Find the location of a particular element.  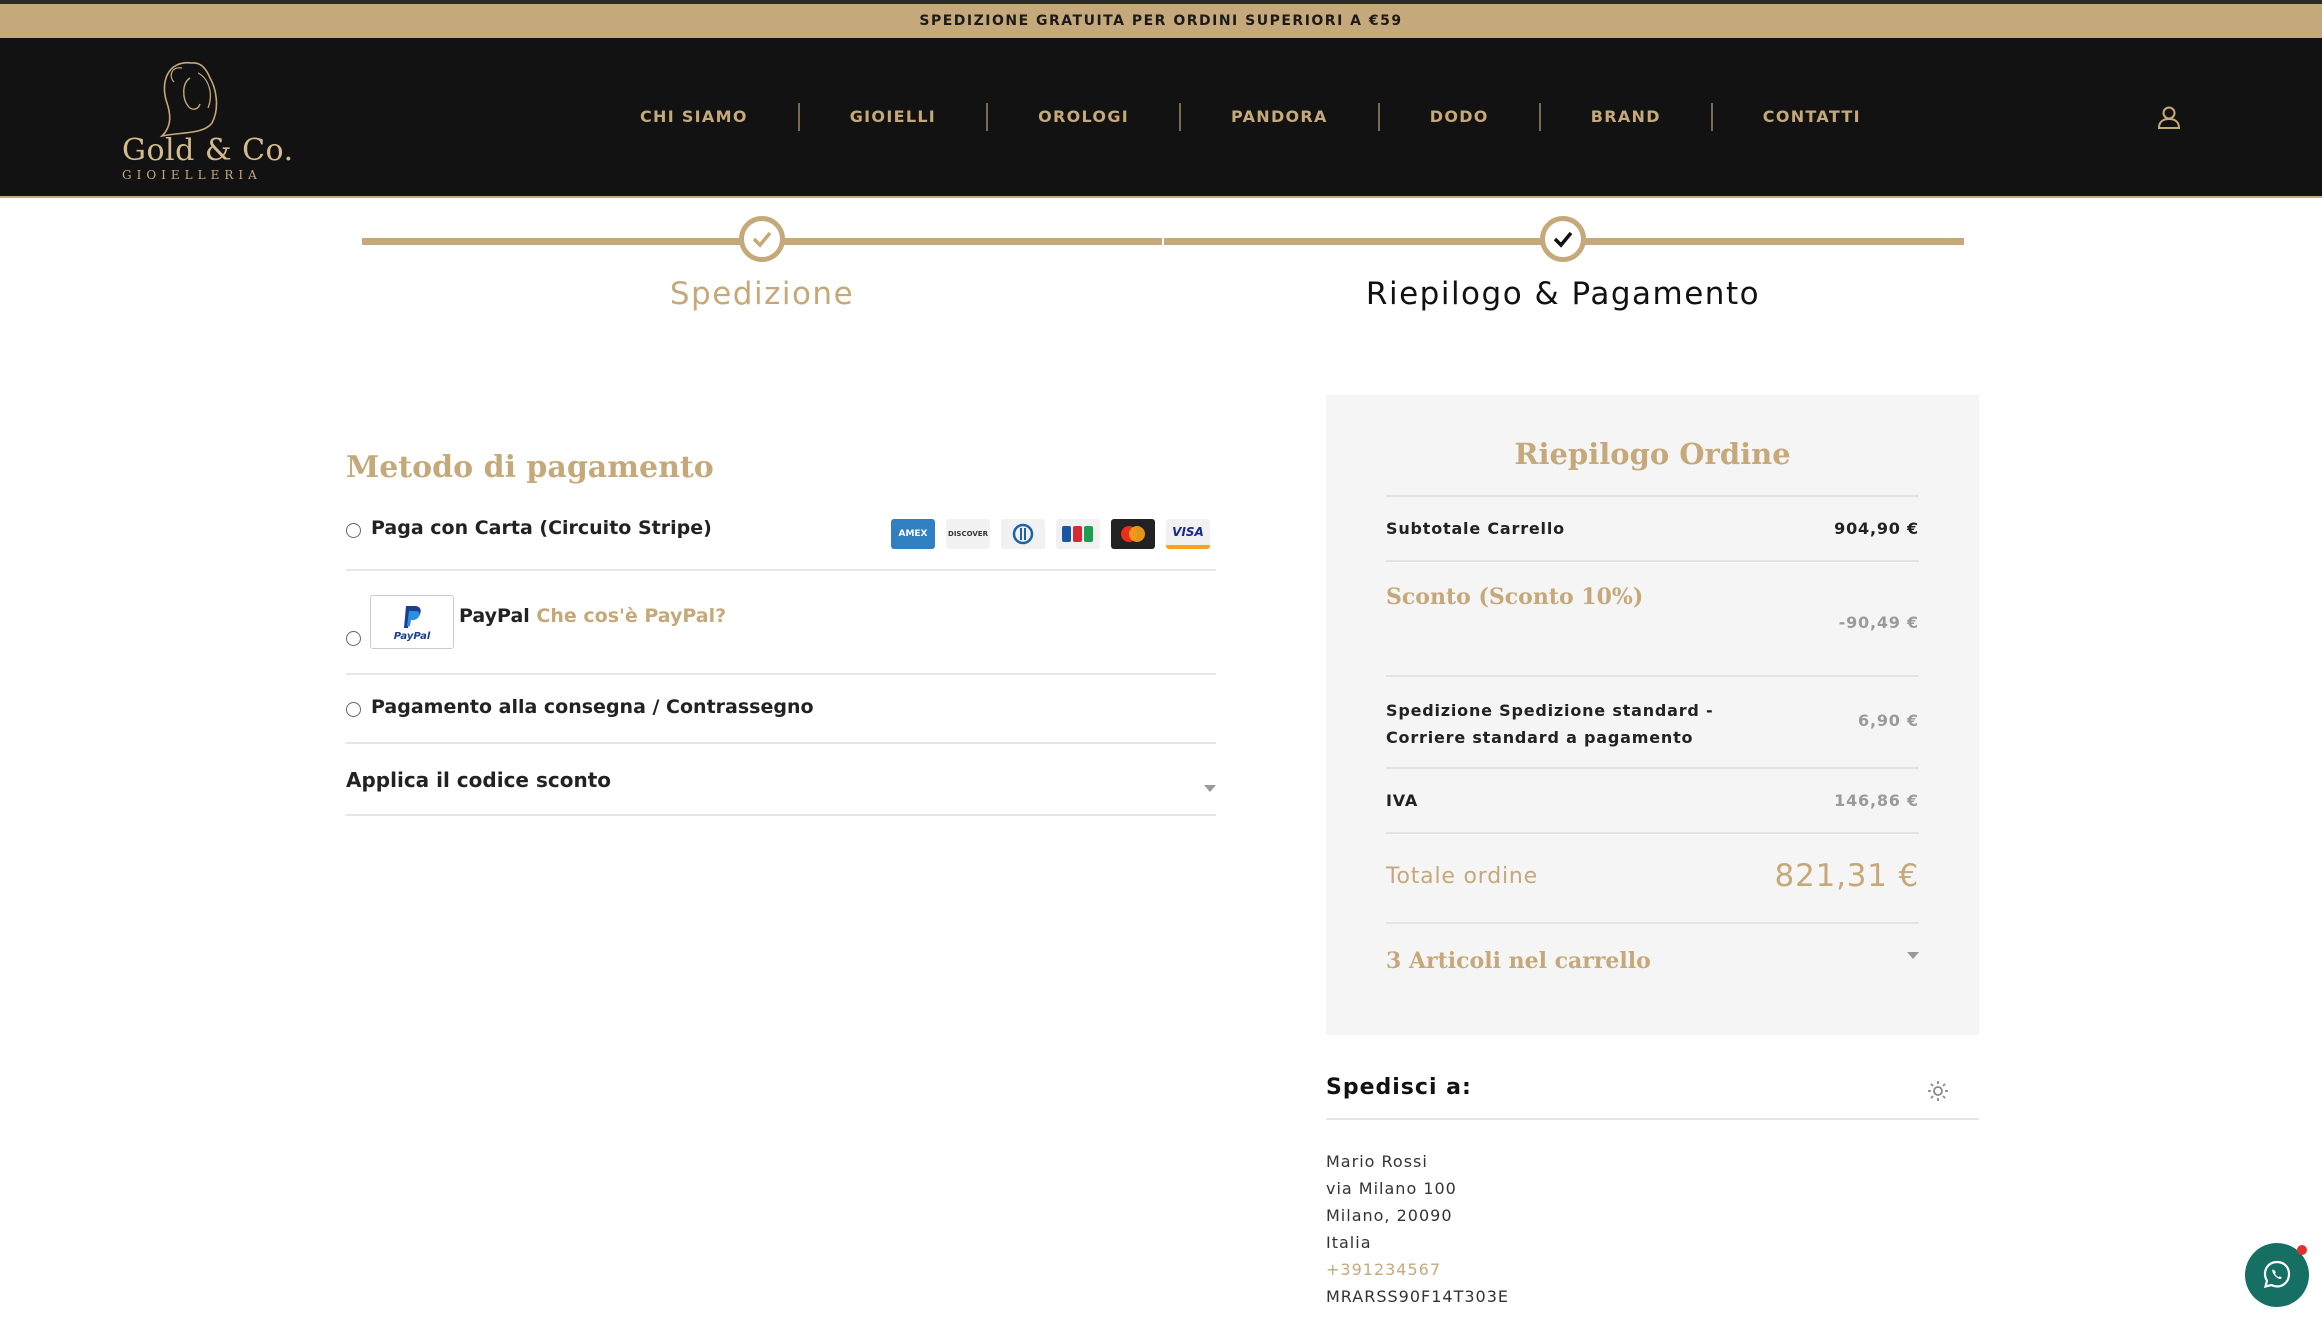

address-name: Mario Rossi is located at coordinates (1377, 1161).